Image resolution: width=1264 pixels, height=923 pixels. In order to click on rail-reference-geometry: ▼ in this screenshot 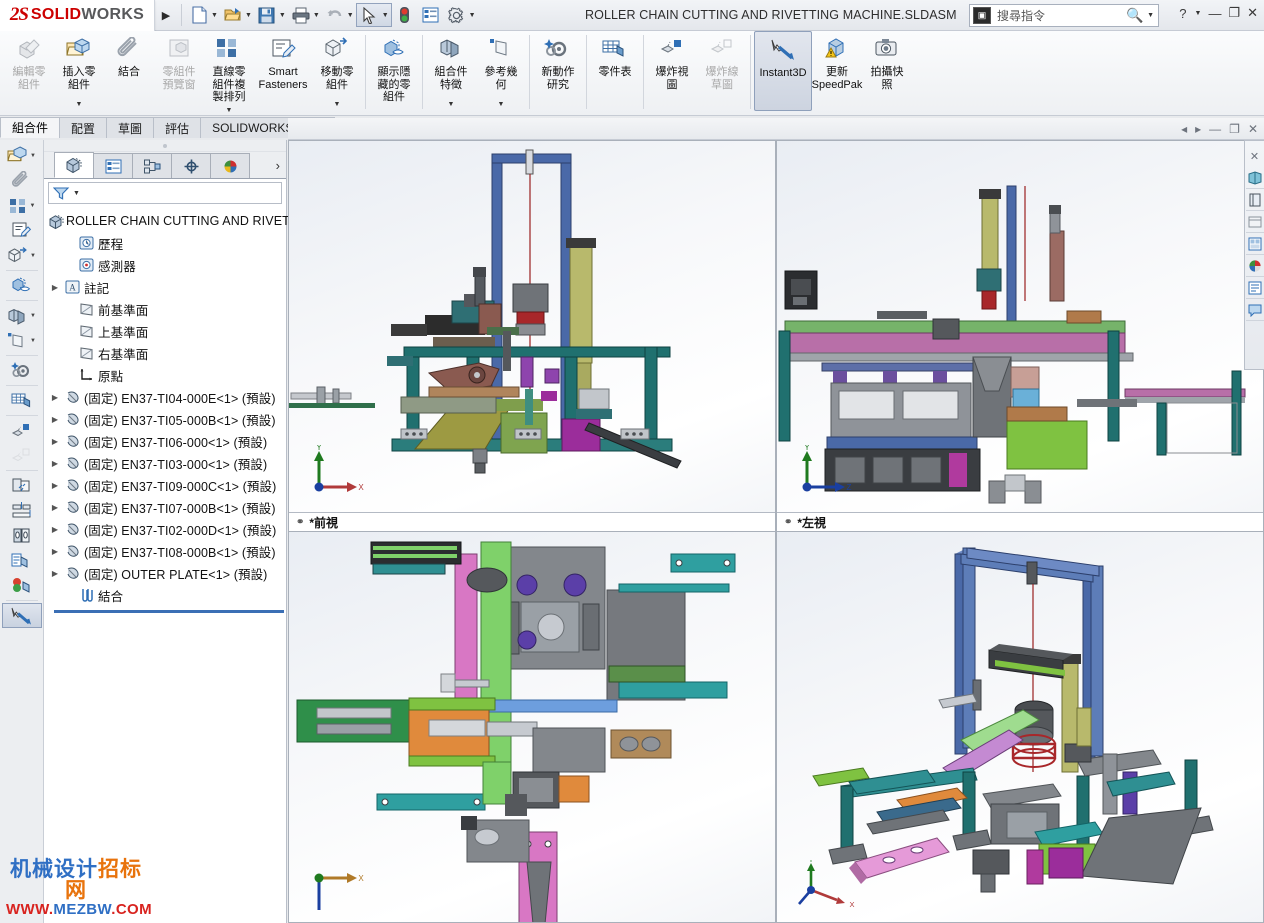, I will do `click(22, 340)`.